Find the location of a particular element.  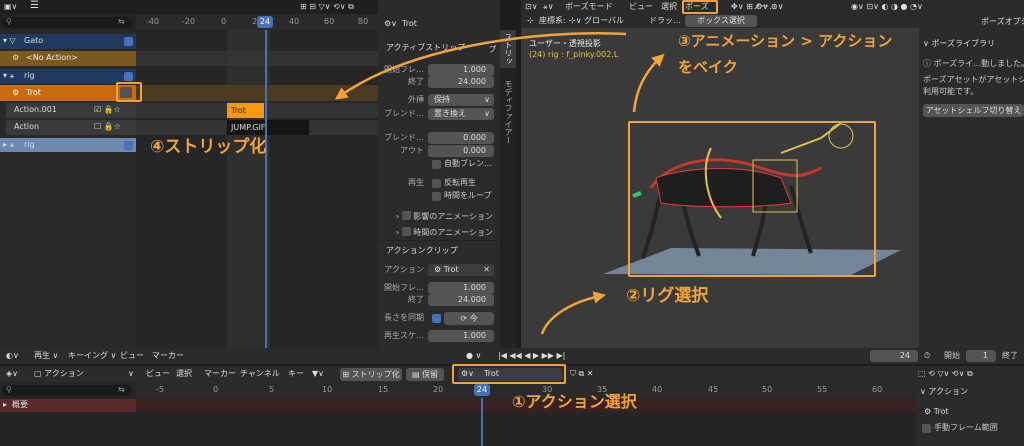

arrow-step2 is located at coordinates (573, 313).